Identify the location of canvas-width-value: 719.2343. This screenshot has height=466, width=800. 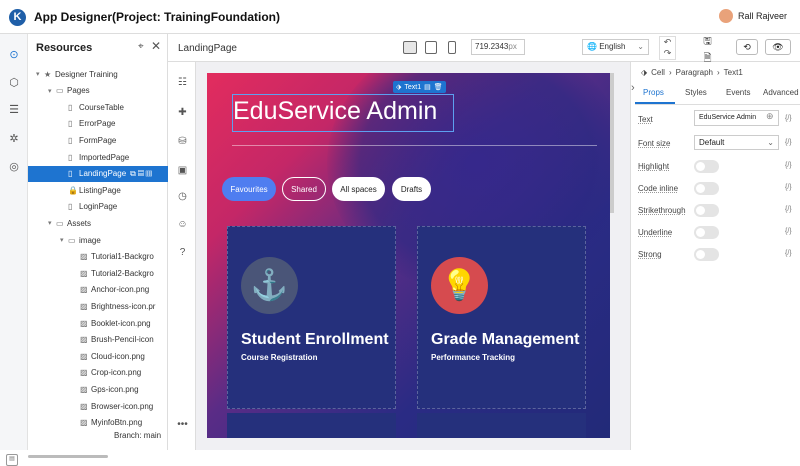
(492, 46).